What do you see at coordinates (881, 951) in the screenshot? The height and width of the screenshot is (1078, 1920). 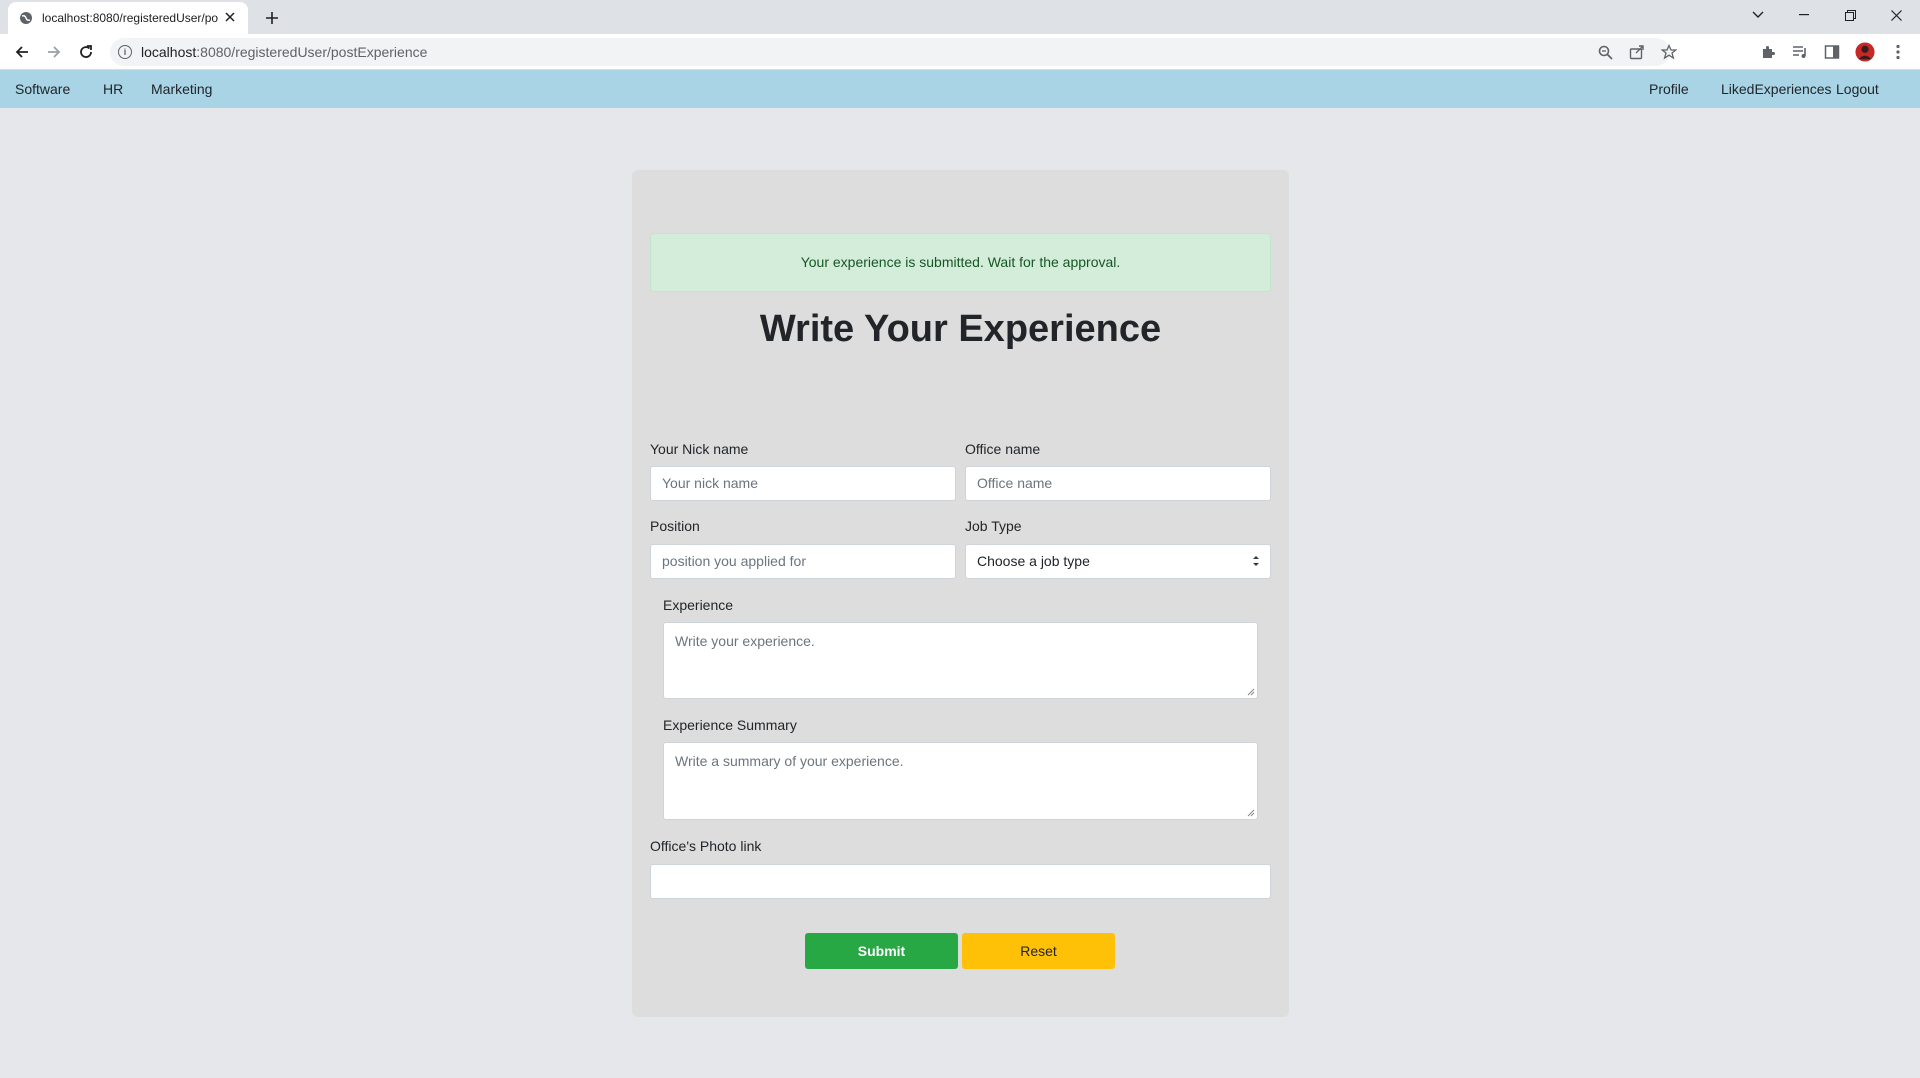 I see `submit-button: Submit` at bounding box center [881, 951].